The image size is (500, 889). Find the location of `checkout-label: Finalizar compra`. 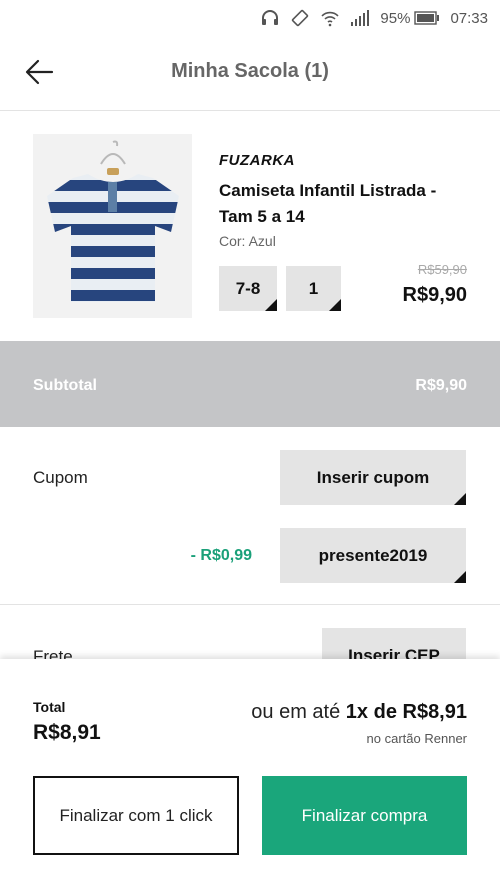

checkout-label: Finalizar compra is located at coordinates (364, 815).